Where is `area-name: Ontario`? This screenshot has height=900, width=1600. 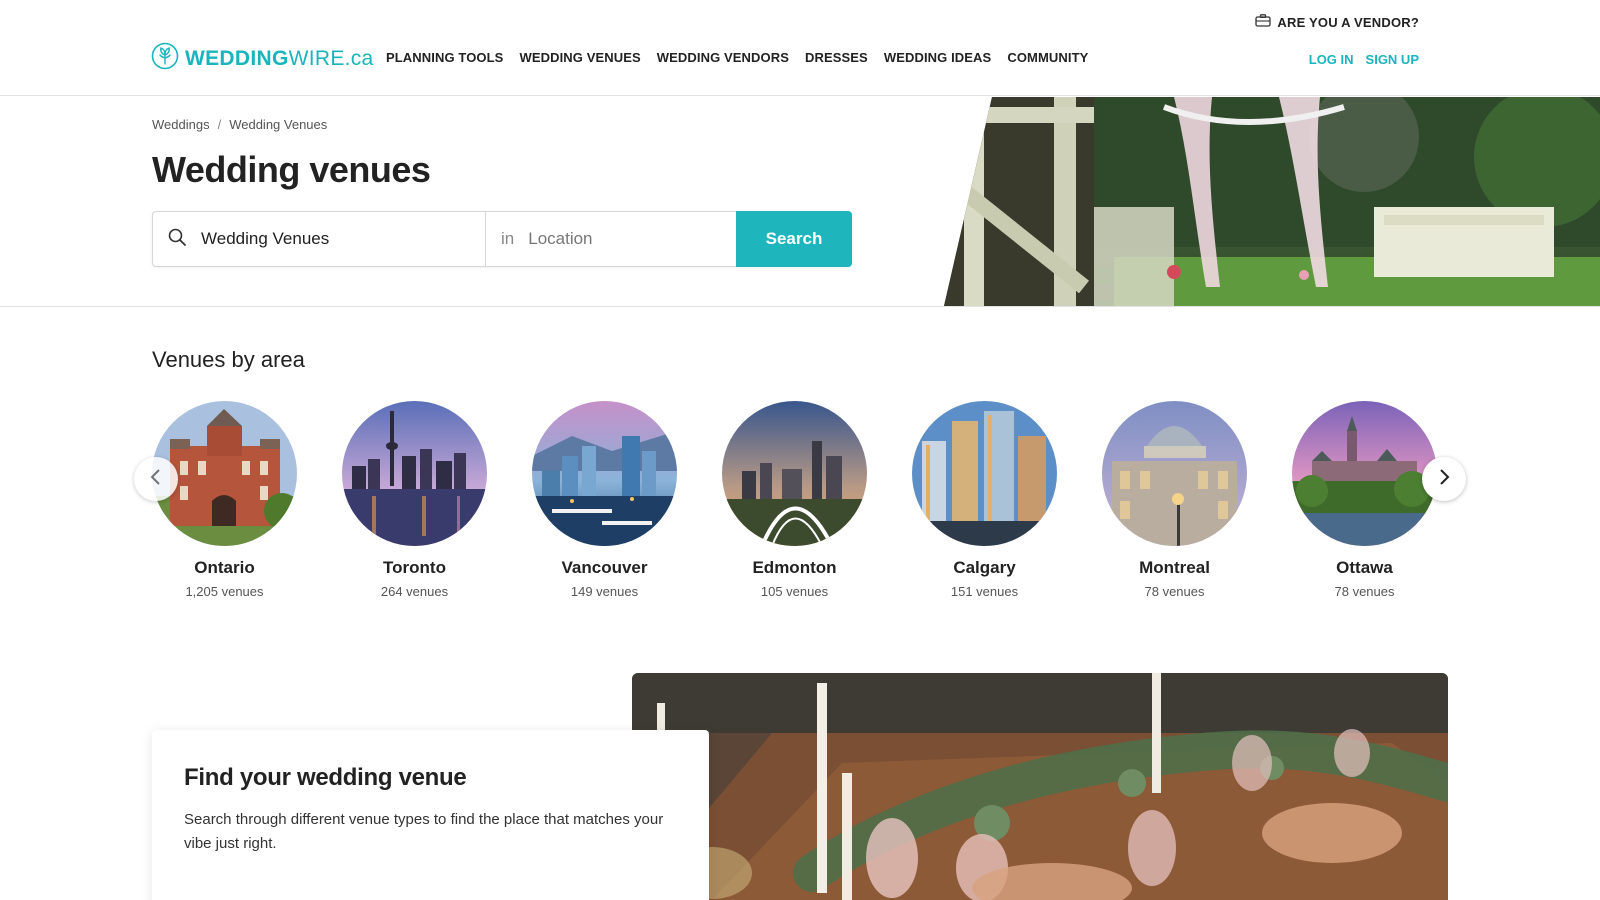
area-name: Ontario is located at coordinates (224, 567).